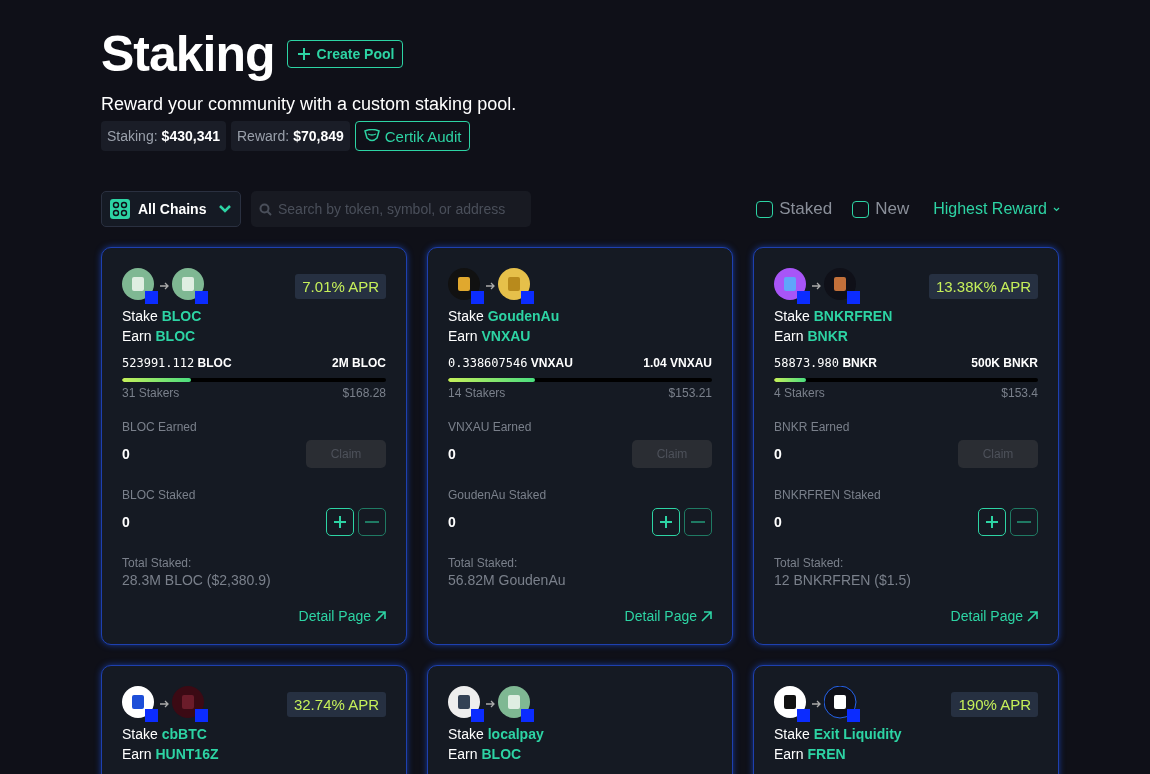 The height and width of the screenshot is (774, 1150). I want to click on staked-unit: BLOC, so click(214, 363).